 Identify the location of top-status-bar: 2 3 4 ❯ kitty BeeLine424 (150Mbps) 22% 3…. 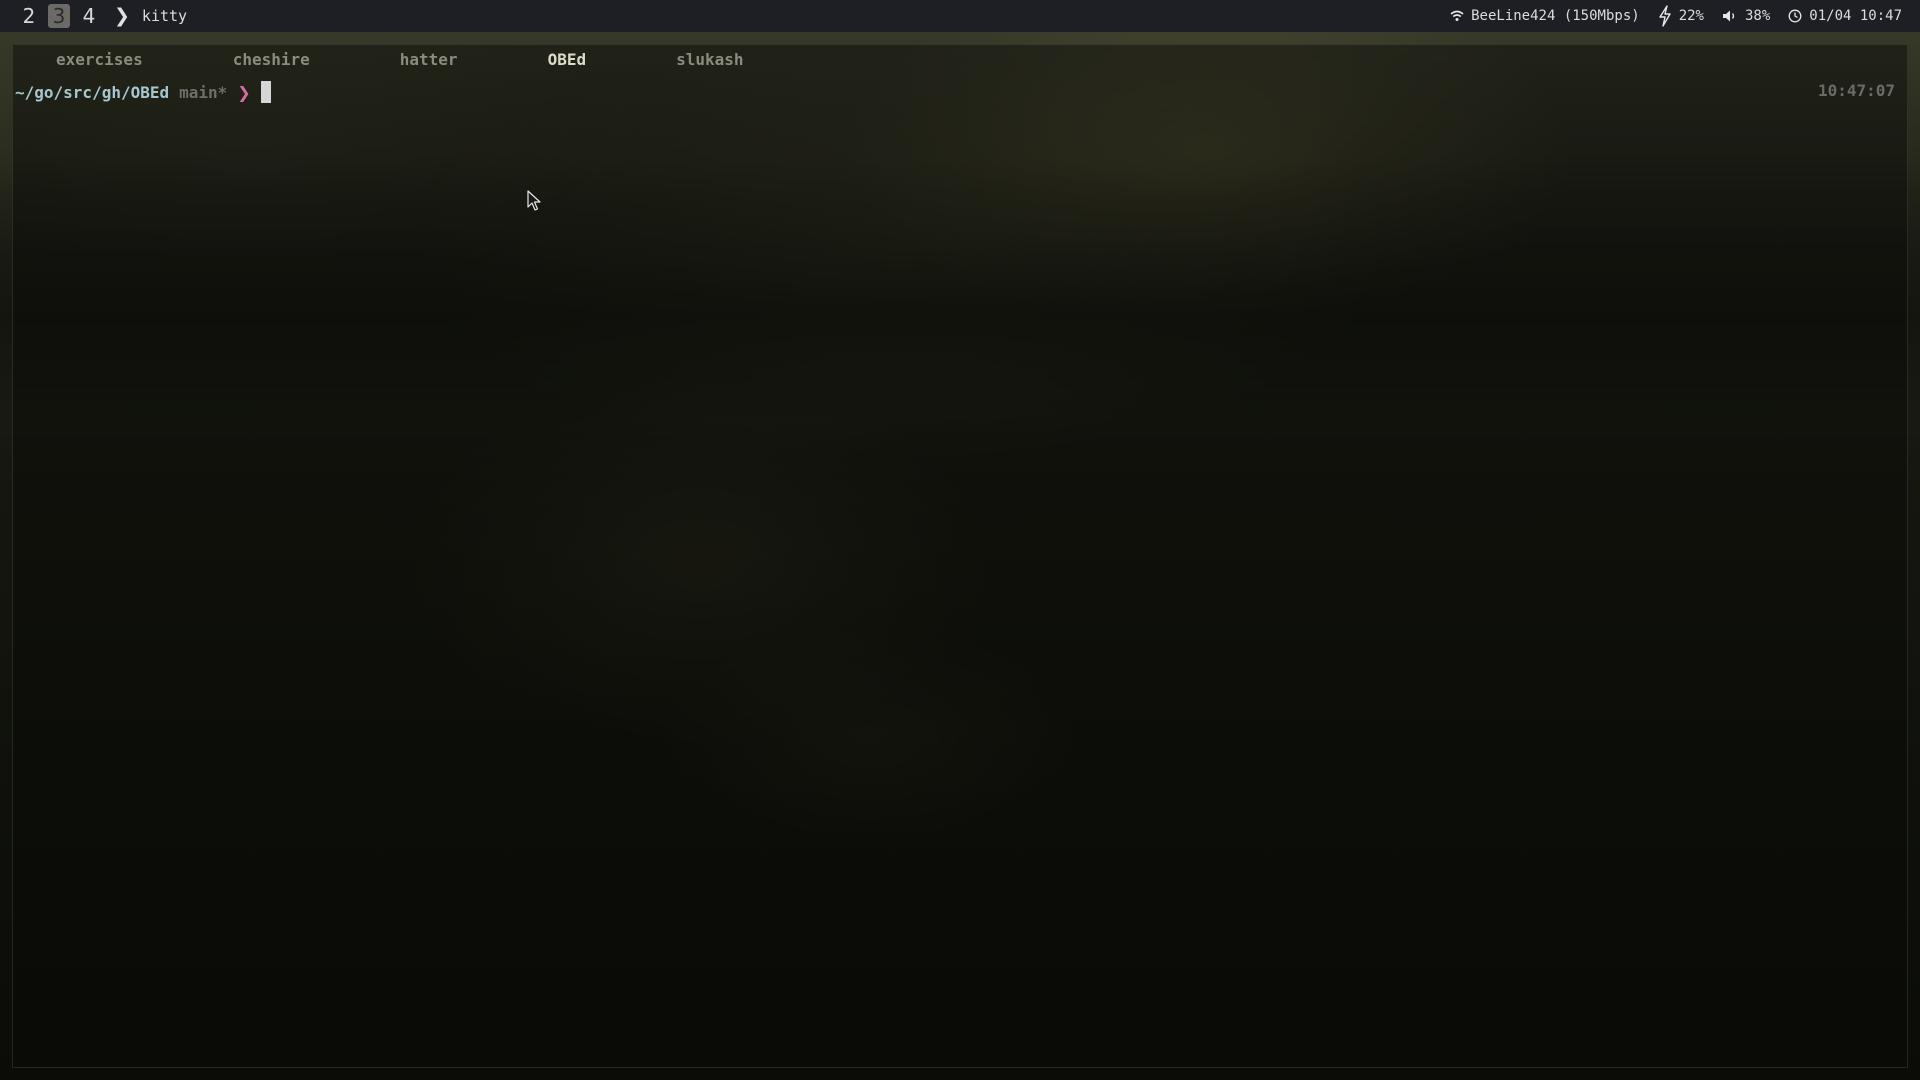
(960, 16).